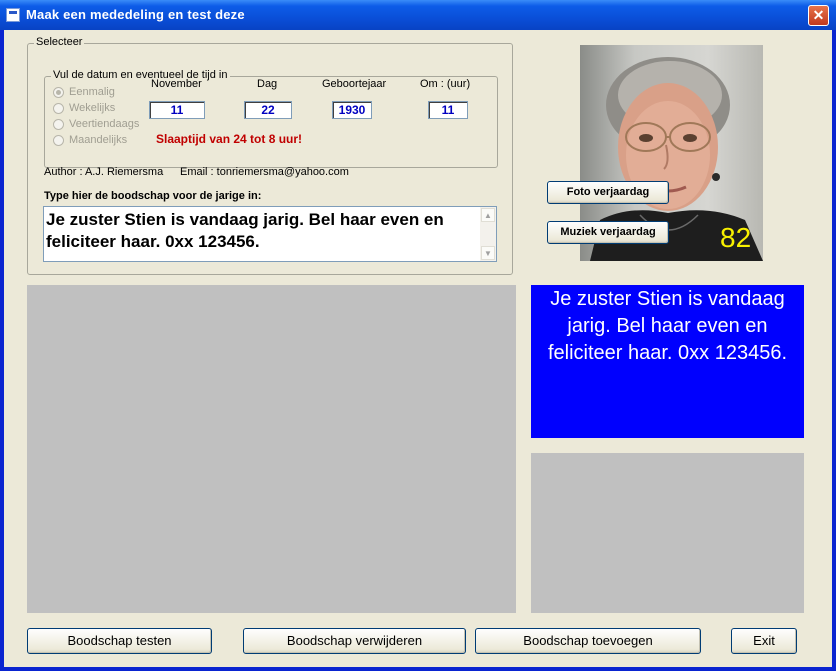 This screenshot has height=671, width=836. I want to click on radio-label: Veertiendaags, so click(104, 124).